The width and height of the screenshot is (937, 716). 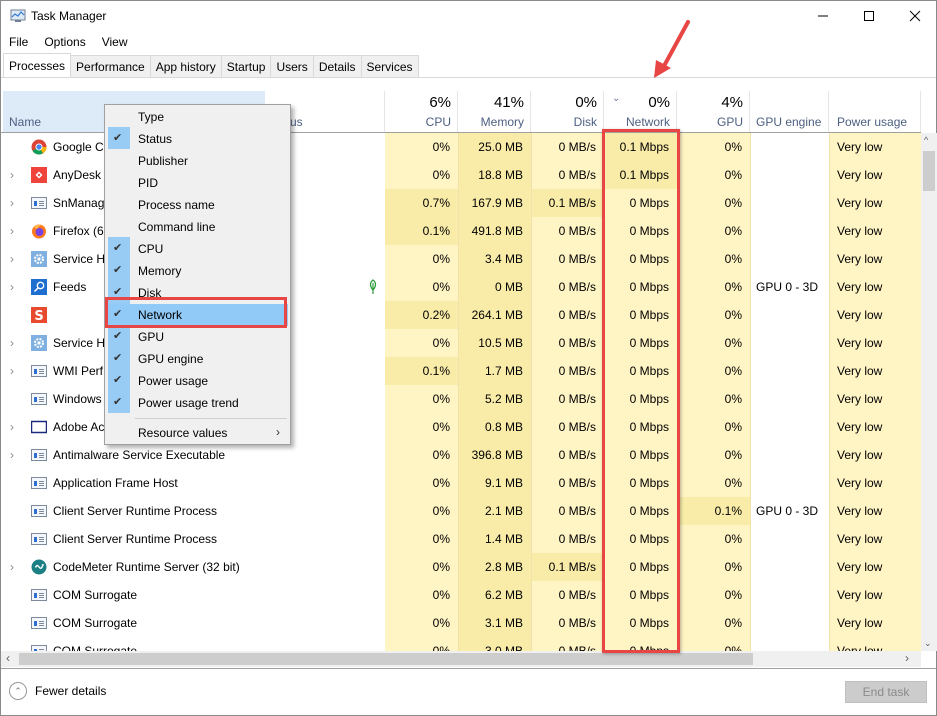 What do you see at coordinates (37, 65) in the screenshot?
I see `tab-processes: Processes` at bounding box center [37, 65].